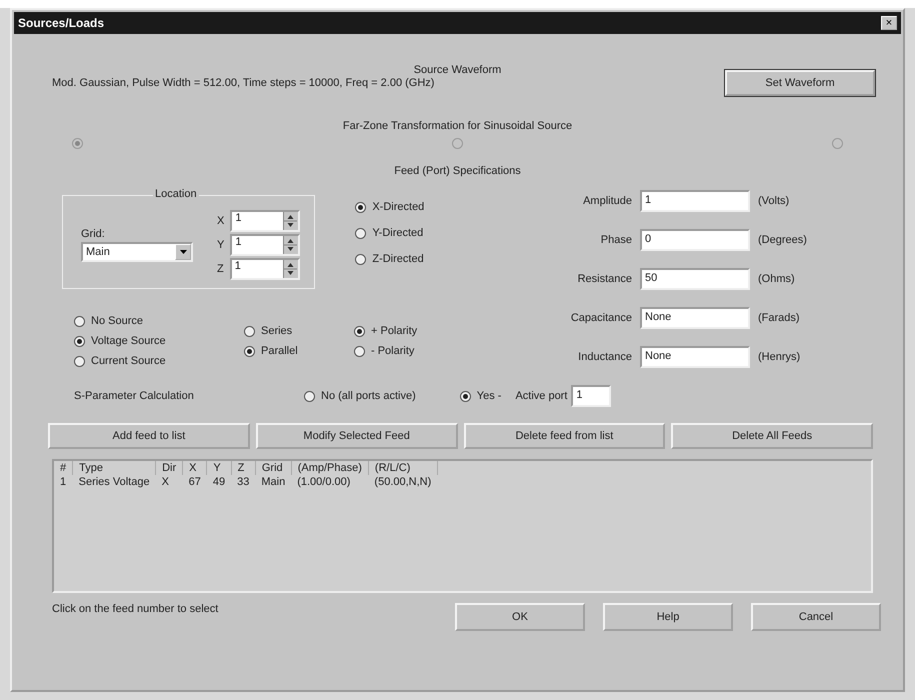 Image resolution: width=915 pixels, height=700 pixels. What do you see at coordinates (357, 436) in the screenshot?
I see `action-button: Modify Selected Feed` at bounding box center [357, 436].